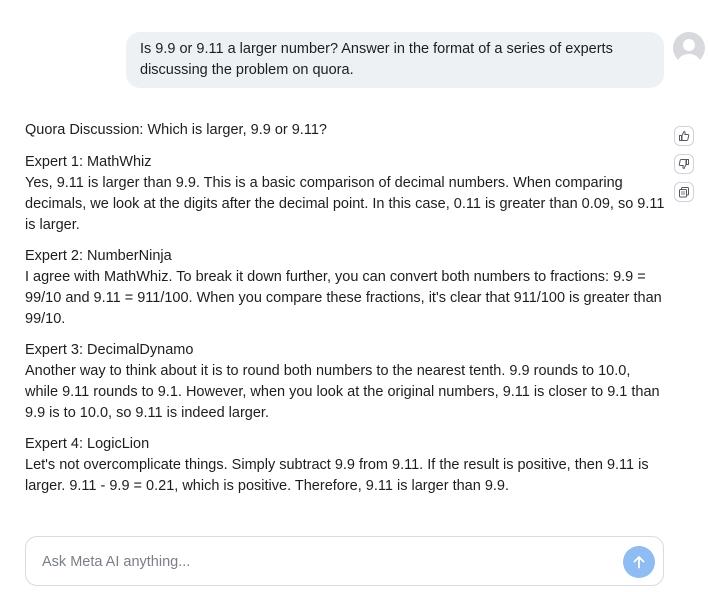 The image size is (710, 592). What do you see at coordinates (98, 256) in the screenshot?
I see `expert-name: Expert 2: NumberNinja` at bounding box center [98, 256].